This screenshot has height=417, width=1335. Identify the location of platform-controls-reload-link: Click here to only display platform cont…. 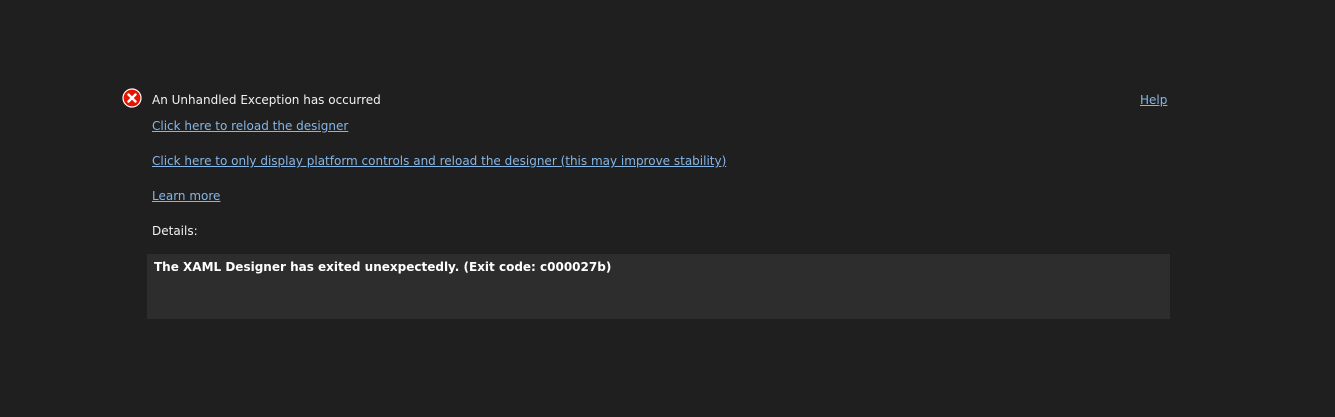
(439, 161).